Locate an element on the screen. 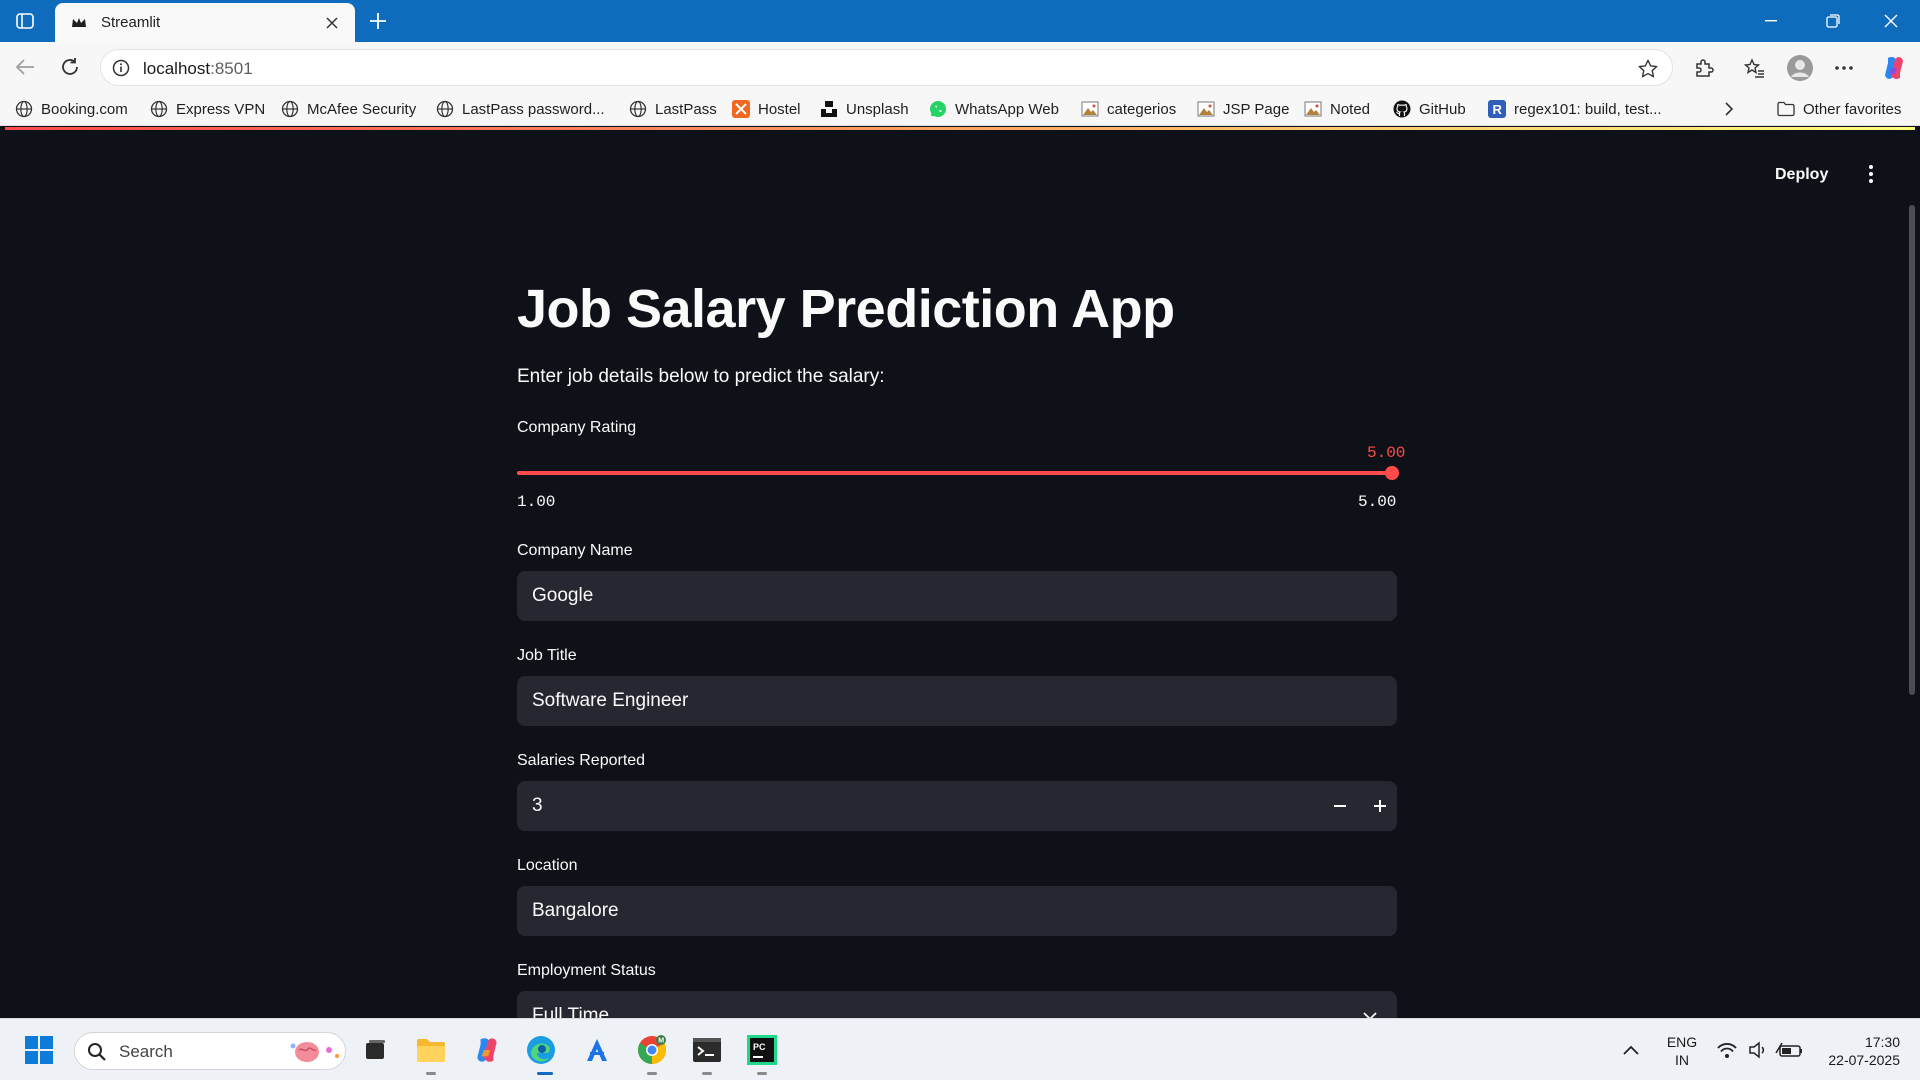  minimize-window-icon is located at coordinates (1771, 21).